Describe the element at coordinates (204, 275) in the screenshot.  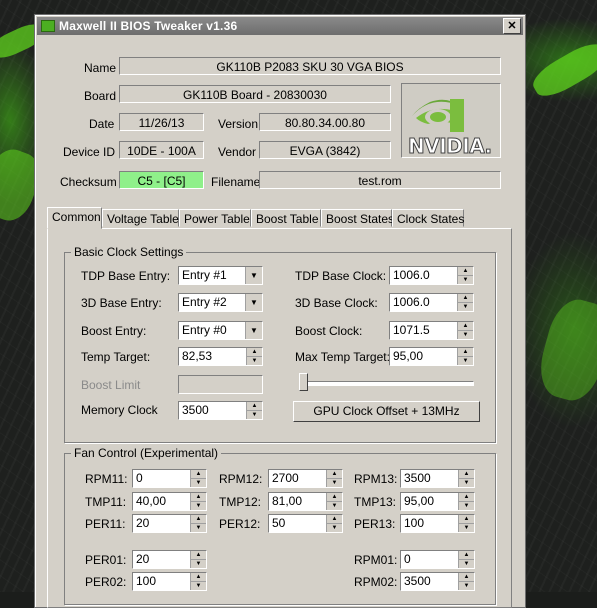
I see `tdp-base-entry-value: Entry #1` at that location.